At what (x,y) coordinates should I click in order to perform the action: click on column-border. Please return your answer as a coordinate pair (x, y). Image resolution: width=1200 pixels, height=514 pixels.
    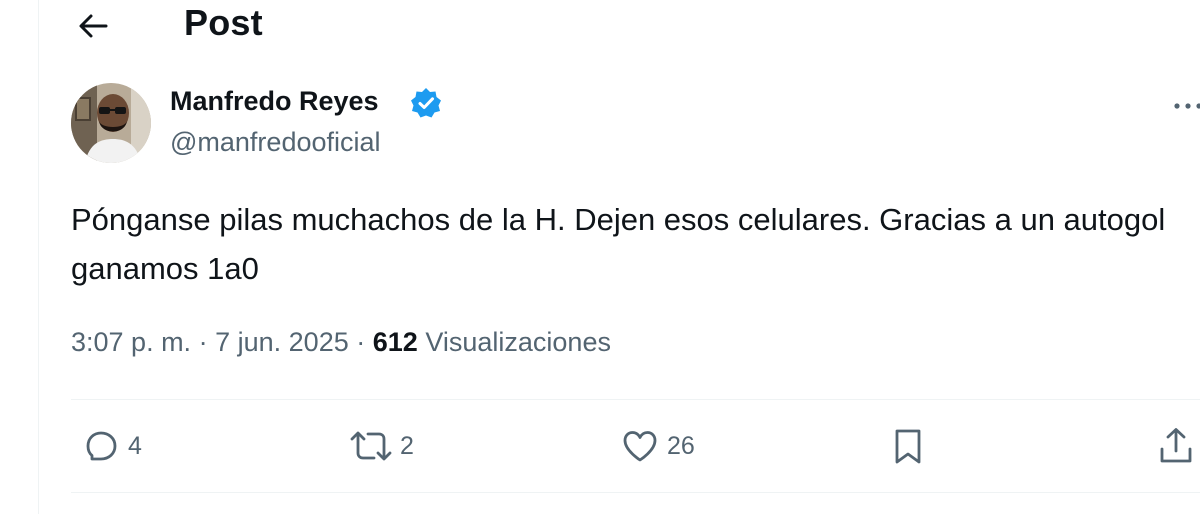
    Looking at the image, I should click on (38, 257).